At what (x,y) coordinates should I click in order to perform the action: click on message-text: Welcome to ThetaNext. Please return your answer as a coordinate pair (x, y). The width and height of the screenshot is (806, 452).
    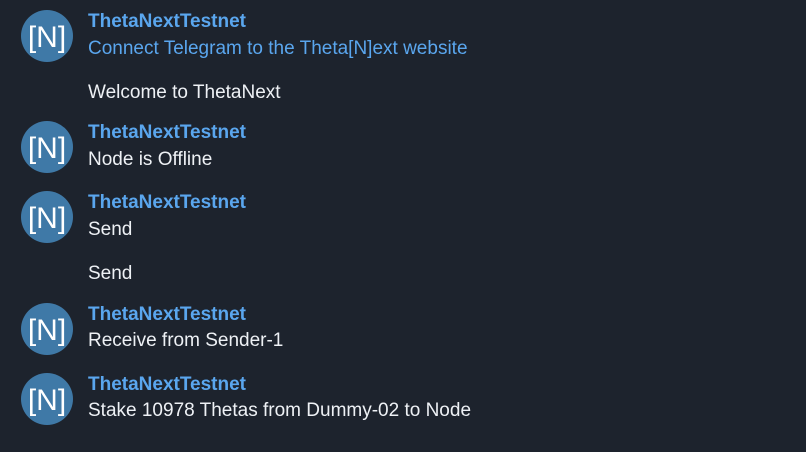
    Looking at the image, I should click on (184, 92).